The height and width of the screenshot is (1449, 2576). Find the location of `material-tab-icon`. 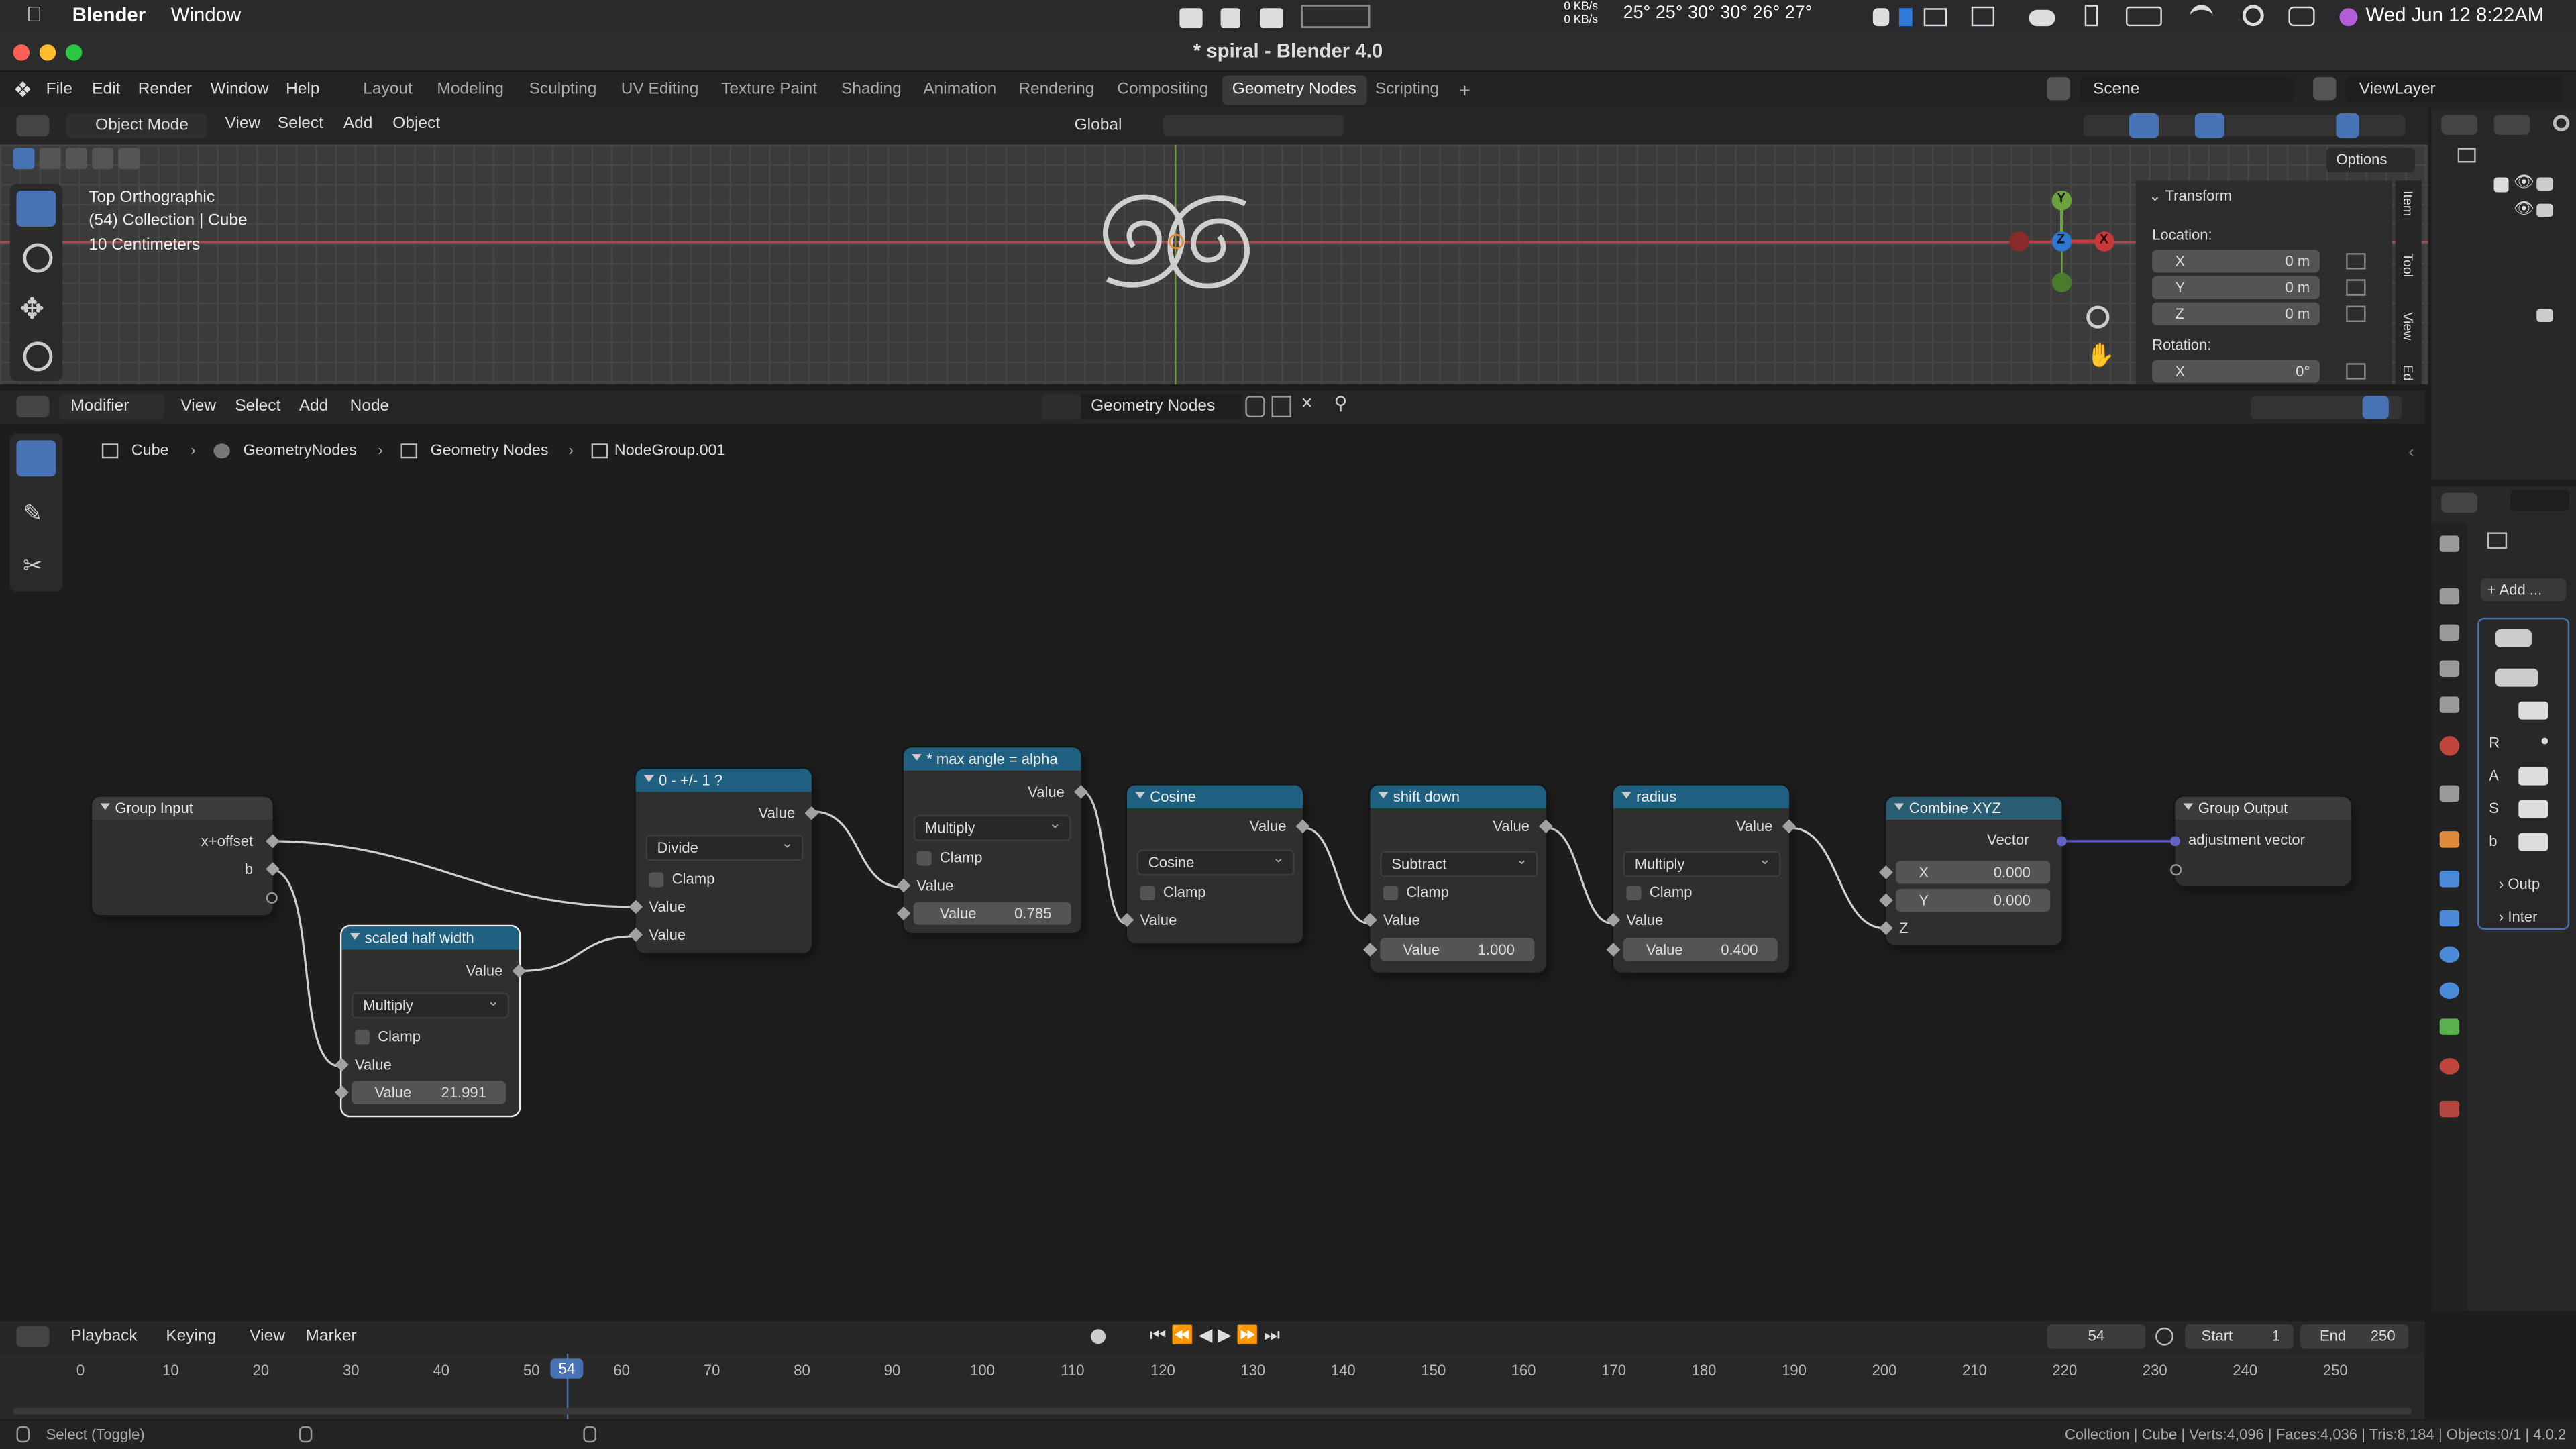

material-tab-icon is located at coordinates (2449, 1066).